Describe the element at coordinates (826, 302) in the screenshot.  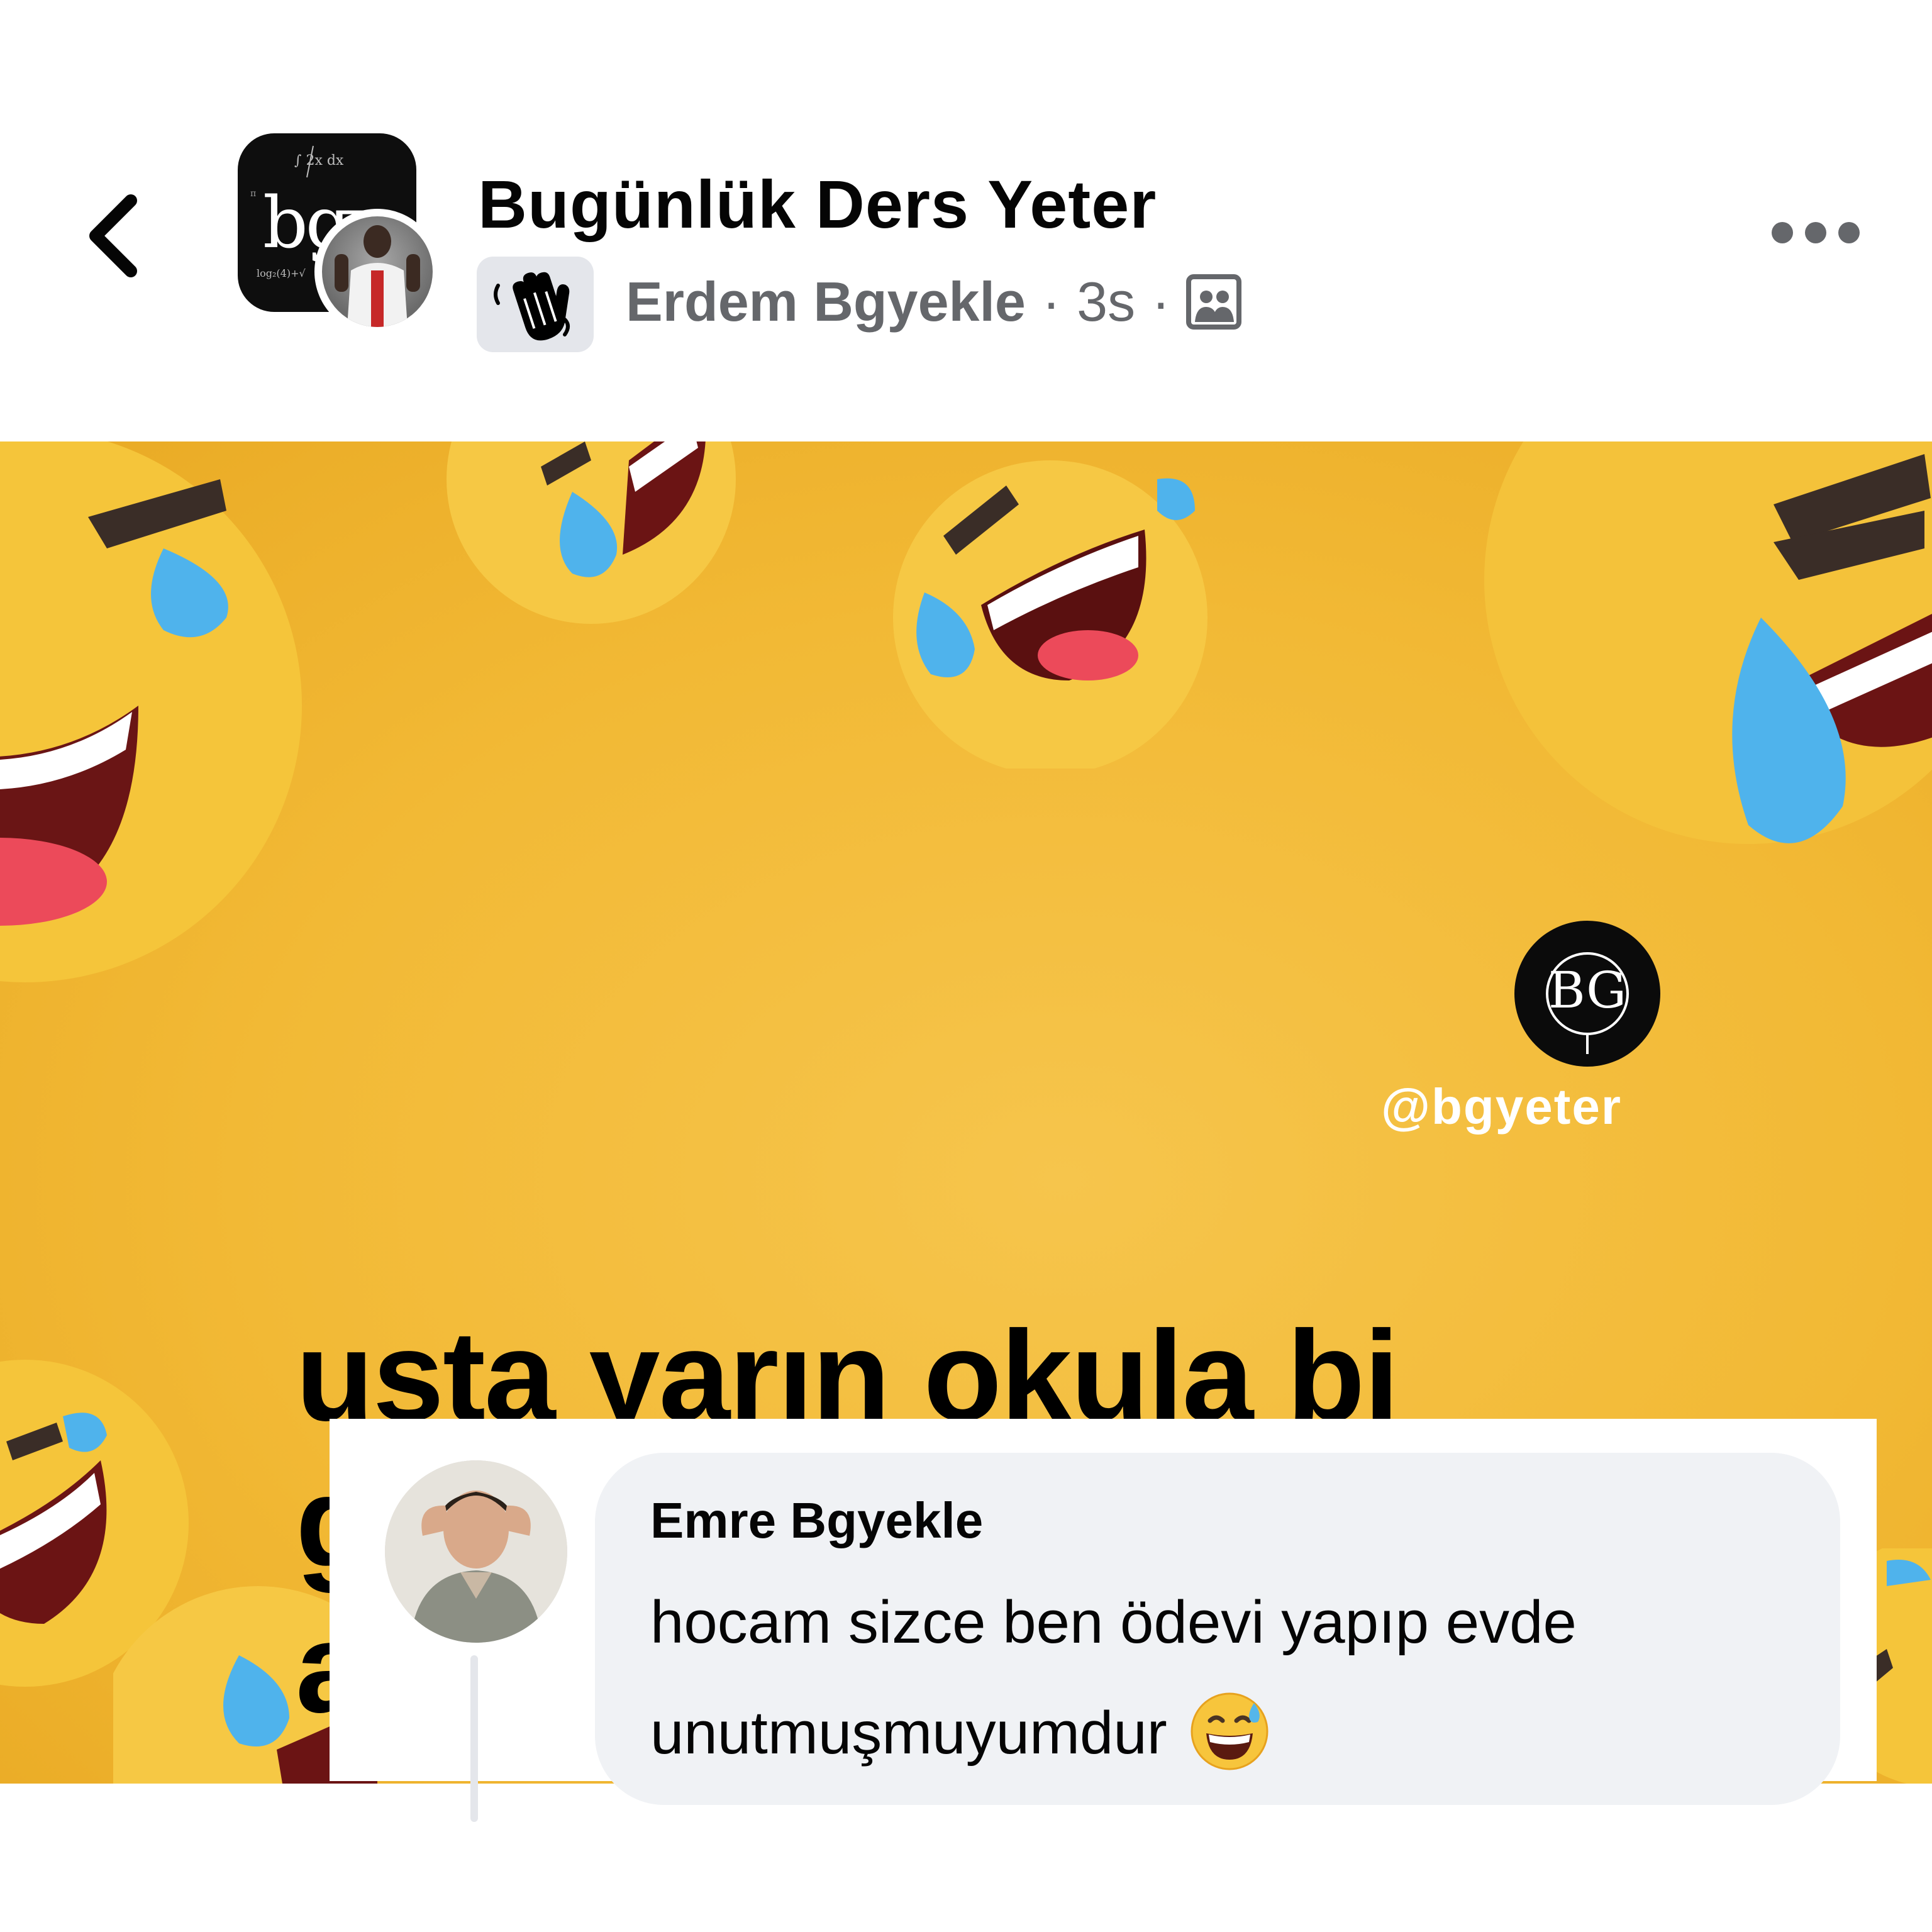
I see `author-name: Erdem Bgyekle` at that location.